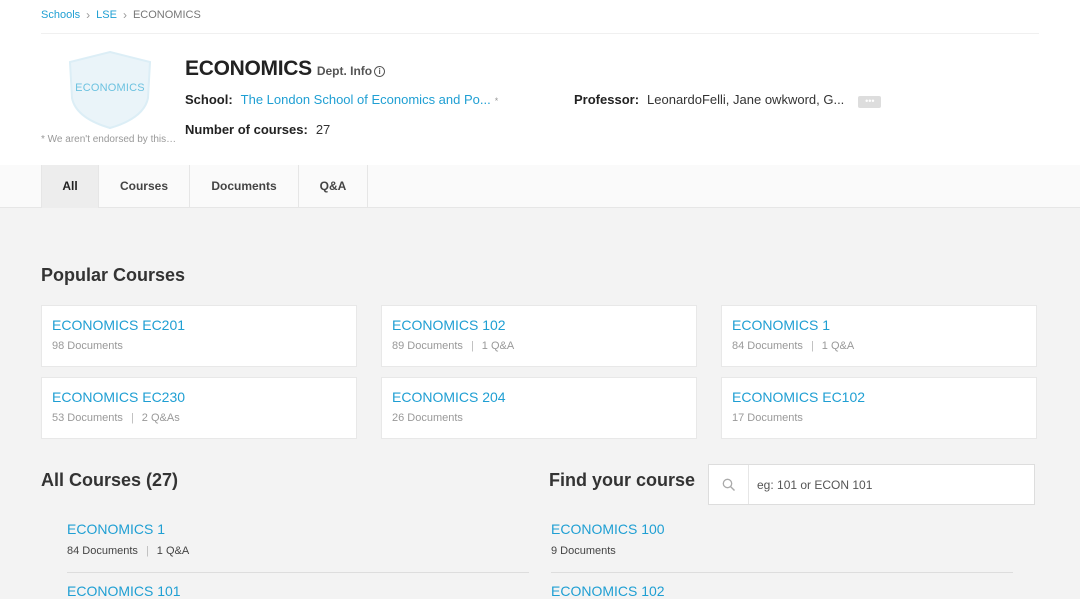  I want to click on course-meta: 98 Documents, so click(199, 346).